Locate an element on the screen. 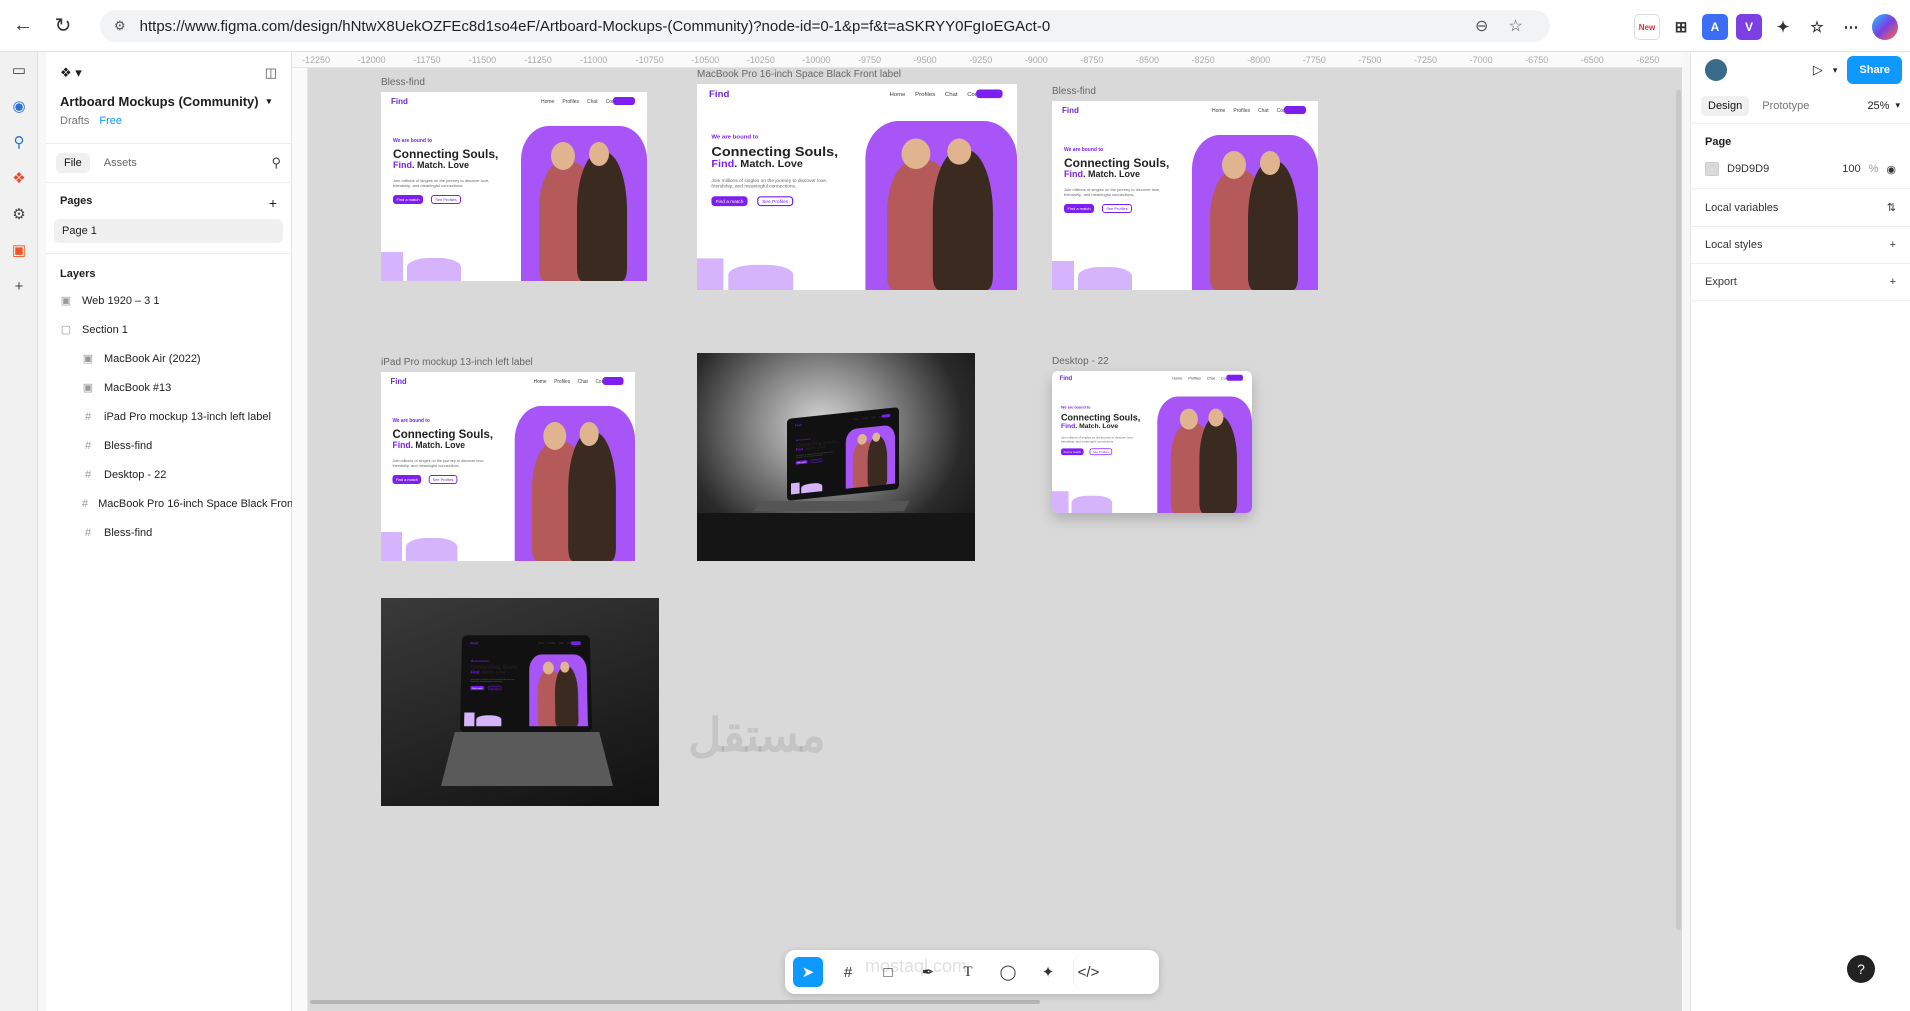  screenshot-icon: ⊞ is located at coordinates (1681, 27).